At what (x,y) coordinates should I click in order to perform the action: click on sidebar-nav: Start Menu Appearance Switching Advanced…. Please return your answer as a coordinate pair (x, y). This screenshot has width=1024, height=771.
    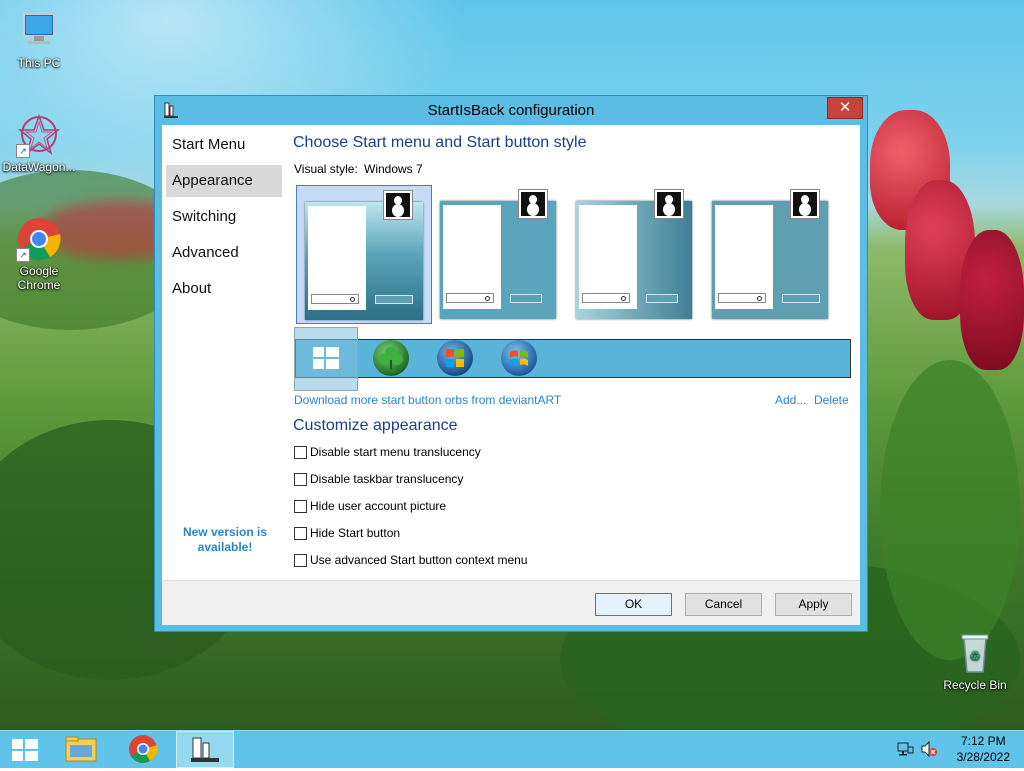
    Looking at the image, I should click on (225, 352).